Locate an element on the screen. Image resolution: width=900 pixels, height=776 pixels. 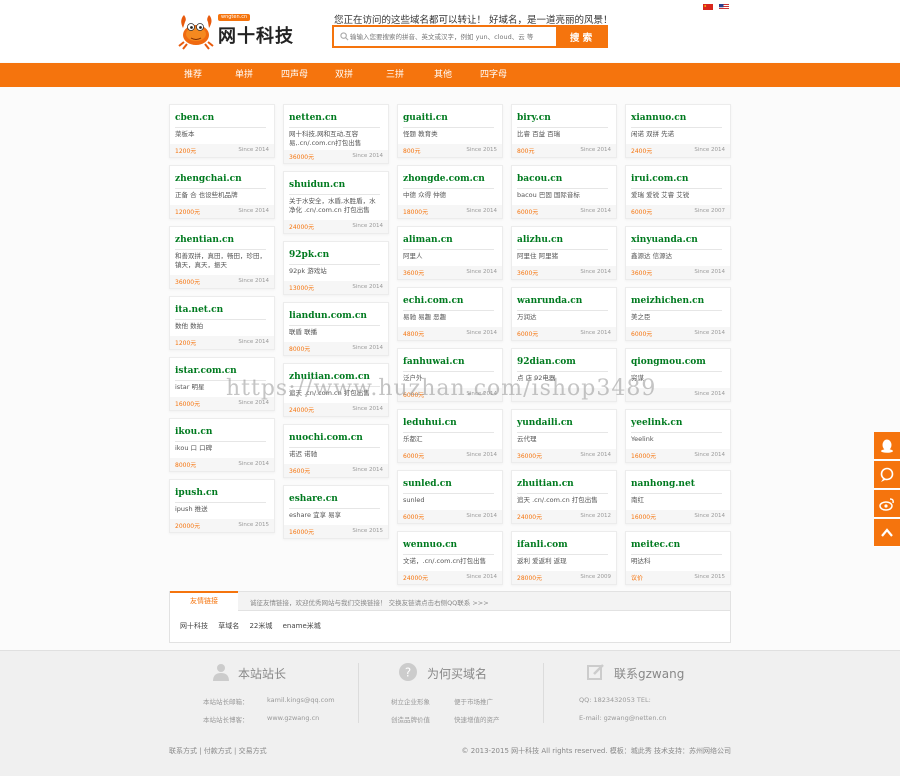
friend-link: 草域名 is located at coordinates (228, 626).